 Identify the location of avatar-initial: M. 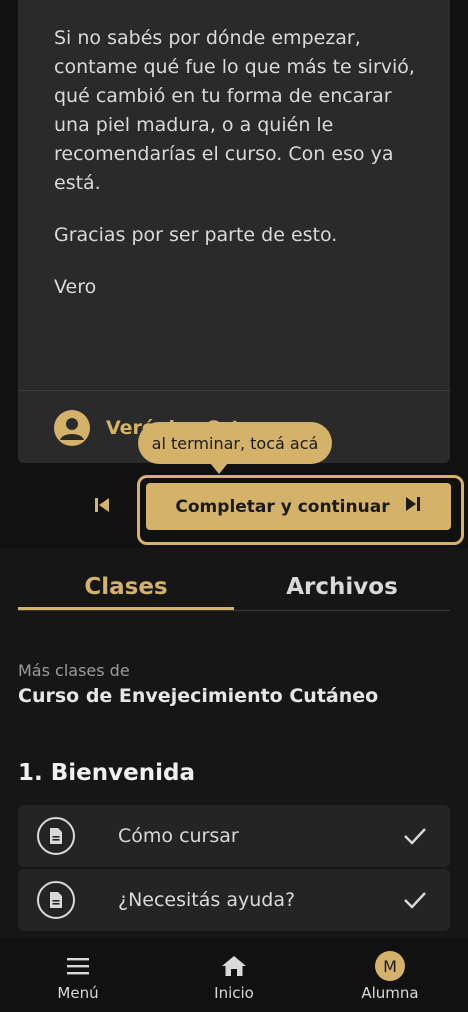
(390, 966).